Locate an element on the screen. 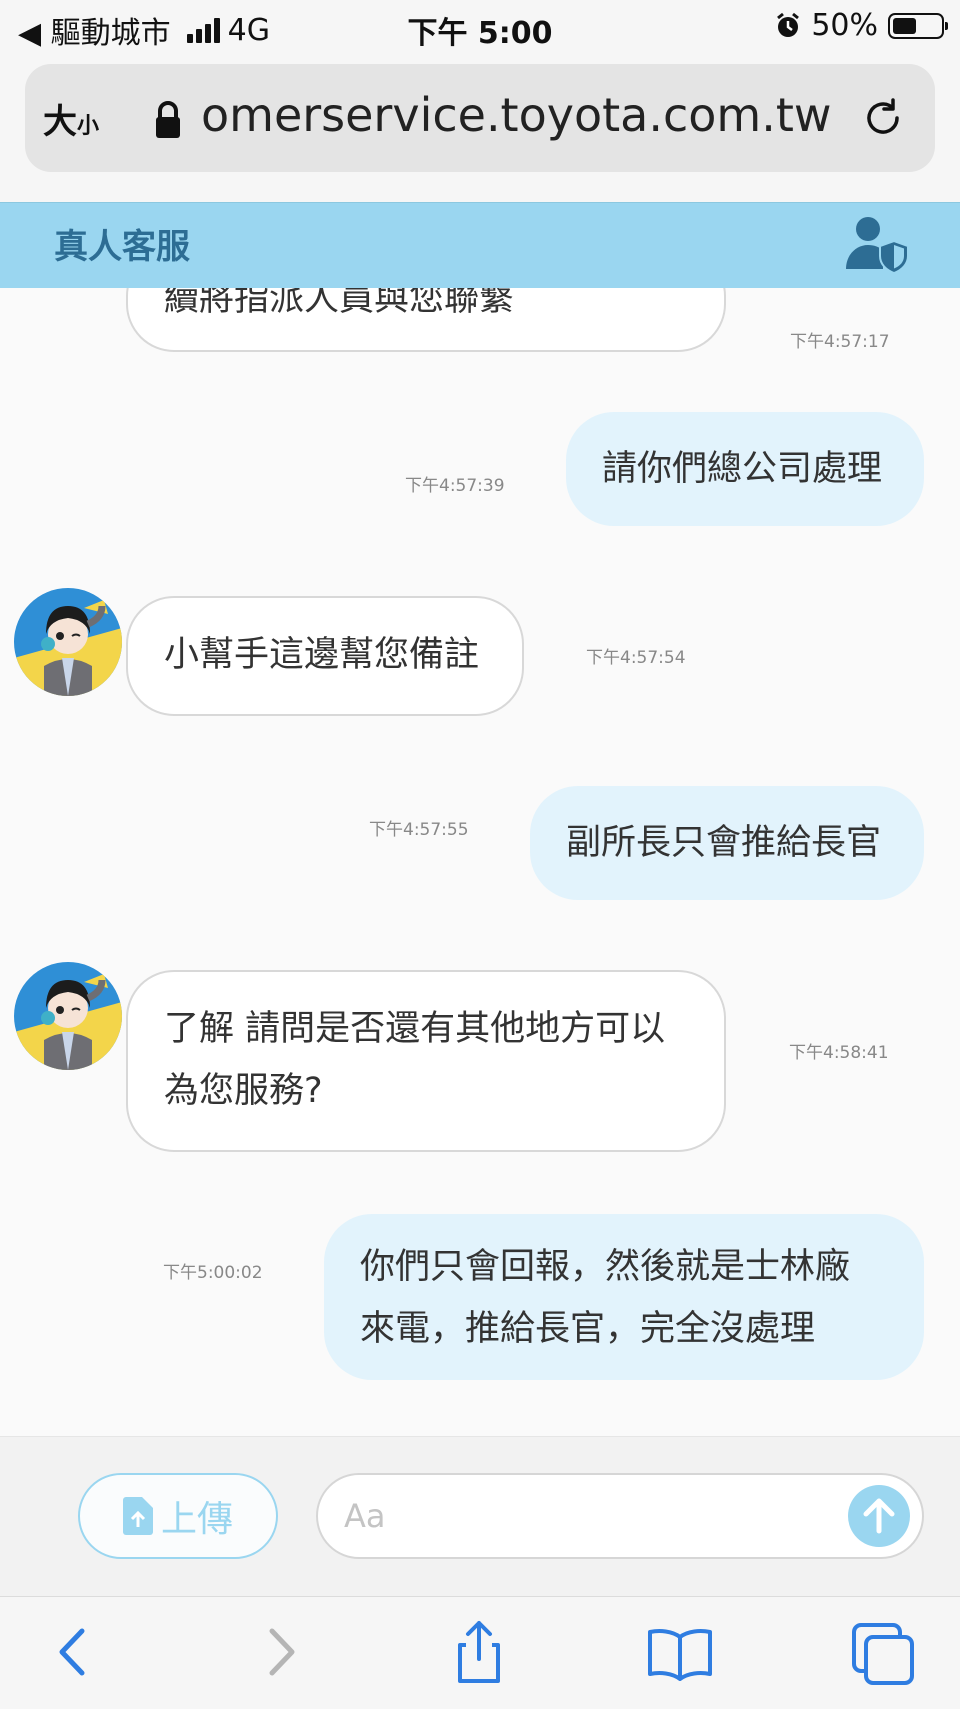  user-shield-icon is located at coordinates (878, 244).